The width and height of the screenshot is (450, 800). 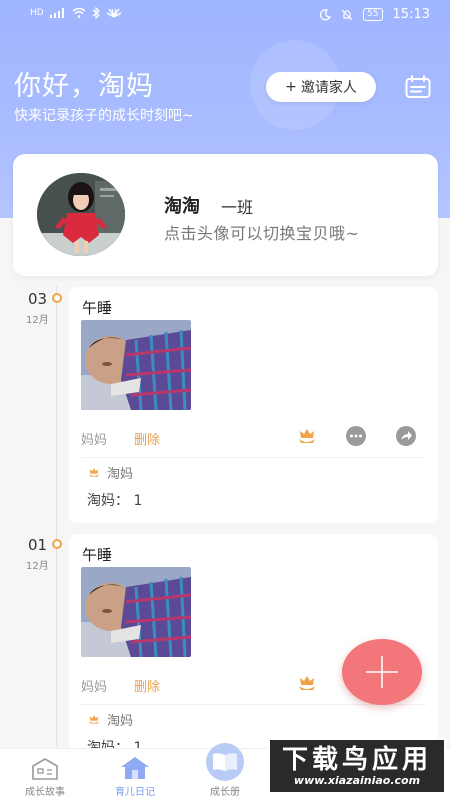 What do you see at coordinates (328, 88) in the screenshot?
I see `invite-label: 邀请家人` at bounding box center [328, 88].